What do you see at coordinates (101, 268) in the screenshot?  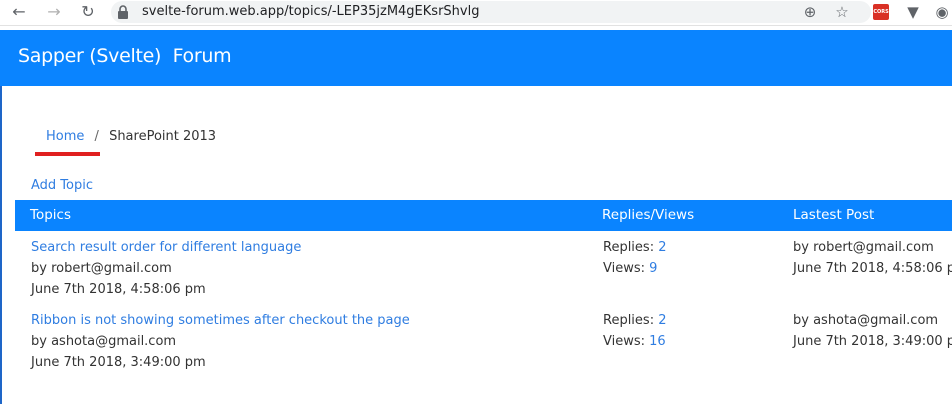 I see `topic-author: by robert@gmail.com` at bounding box center [101, 268].